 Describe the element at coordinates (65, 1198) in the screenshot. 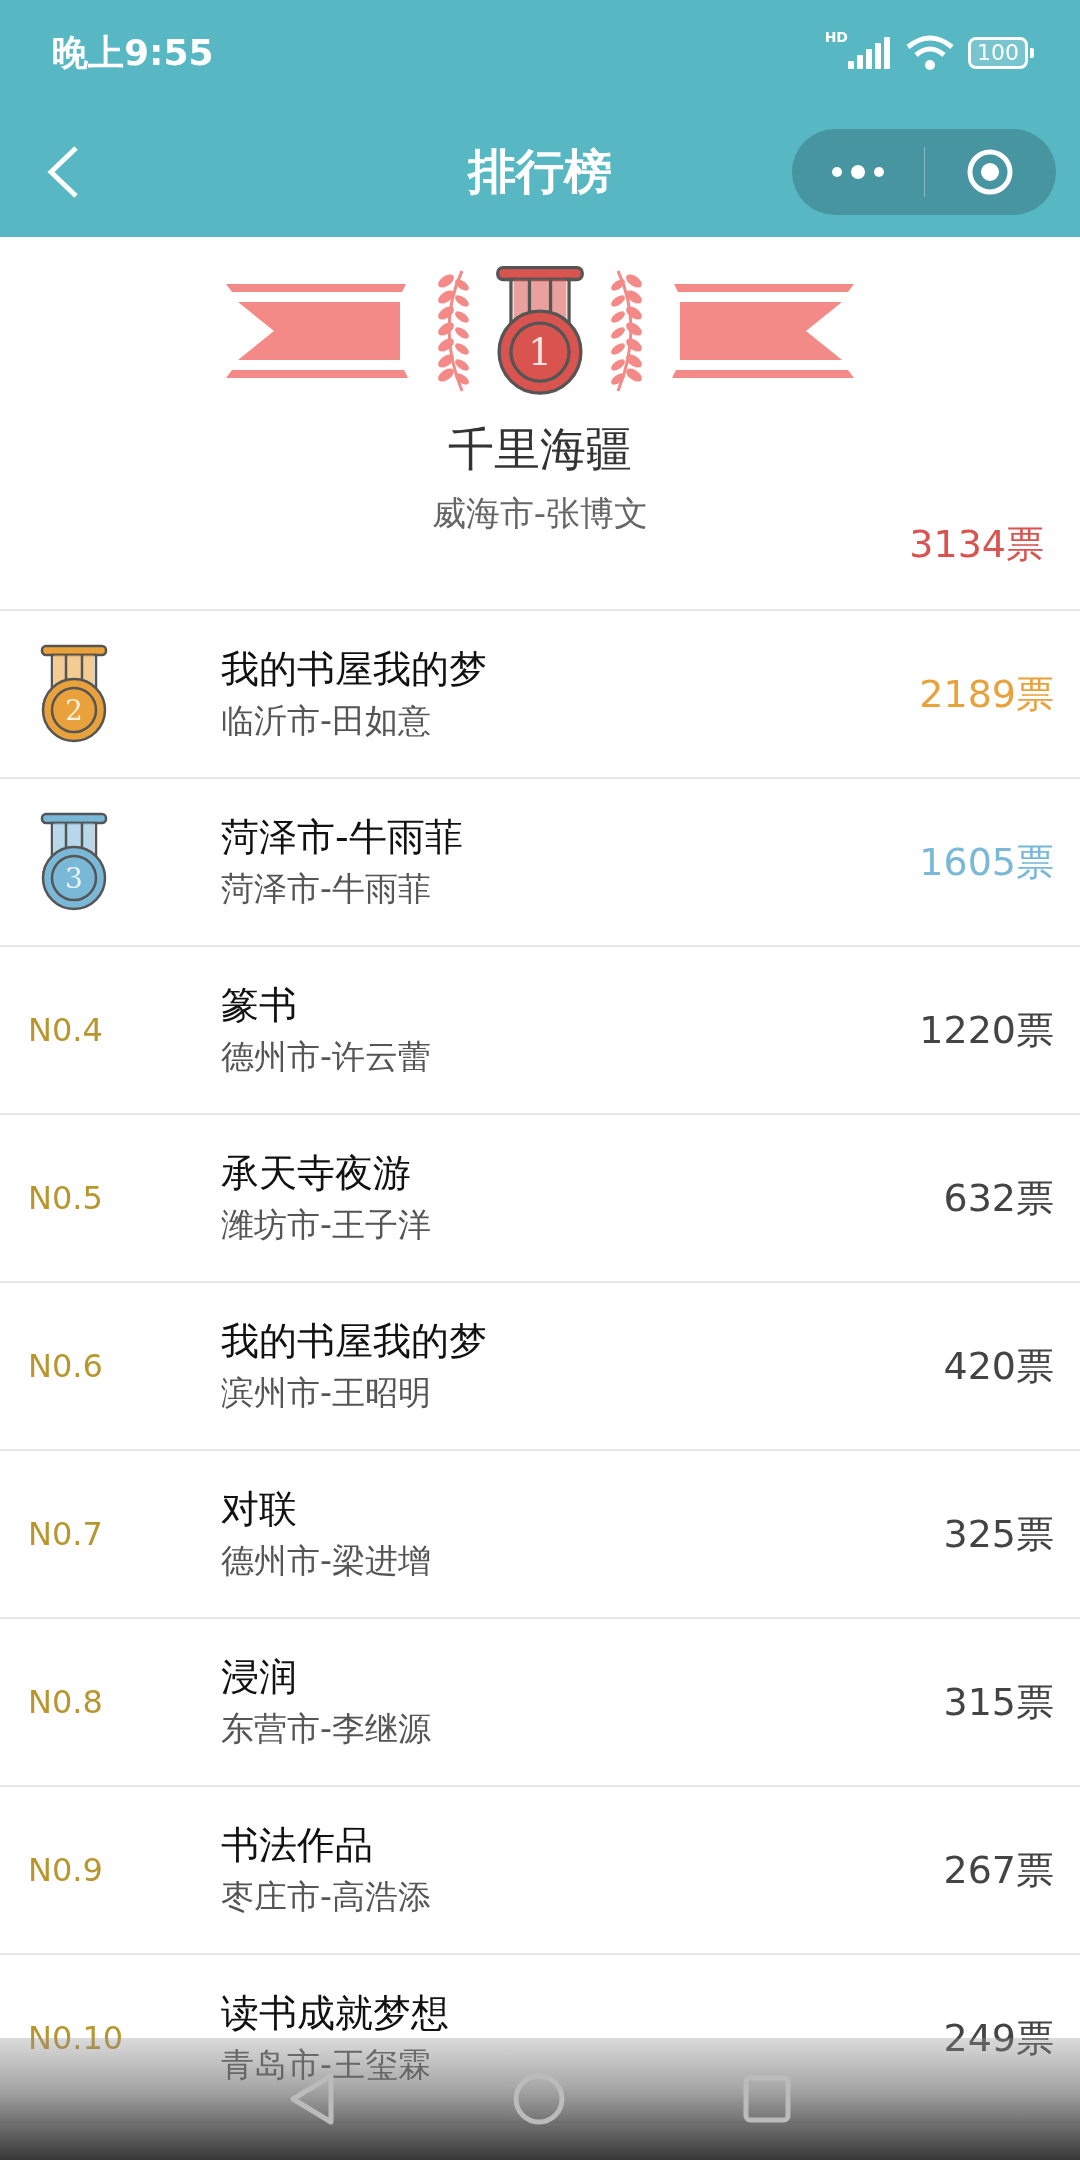

I see `rank-label: N0.5` at that location.